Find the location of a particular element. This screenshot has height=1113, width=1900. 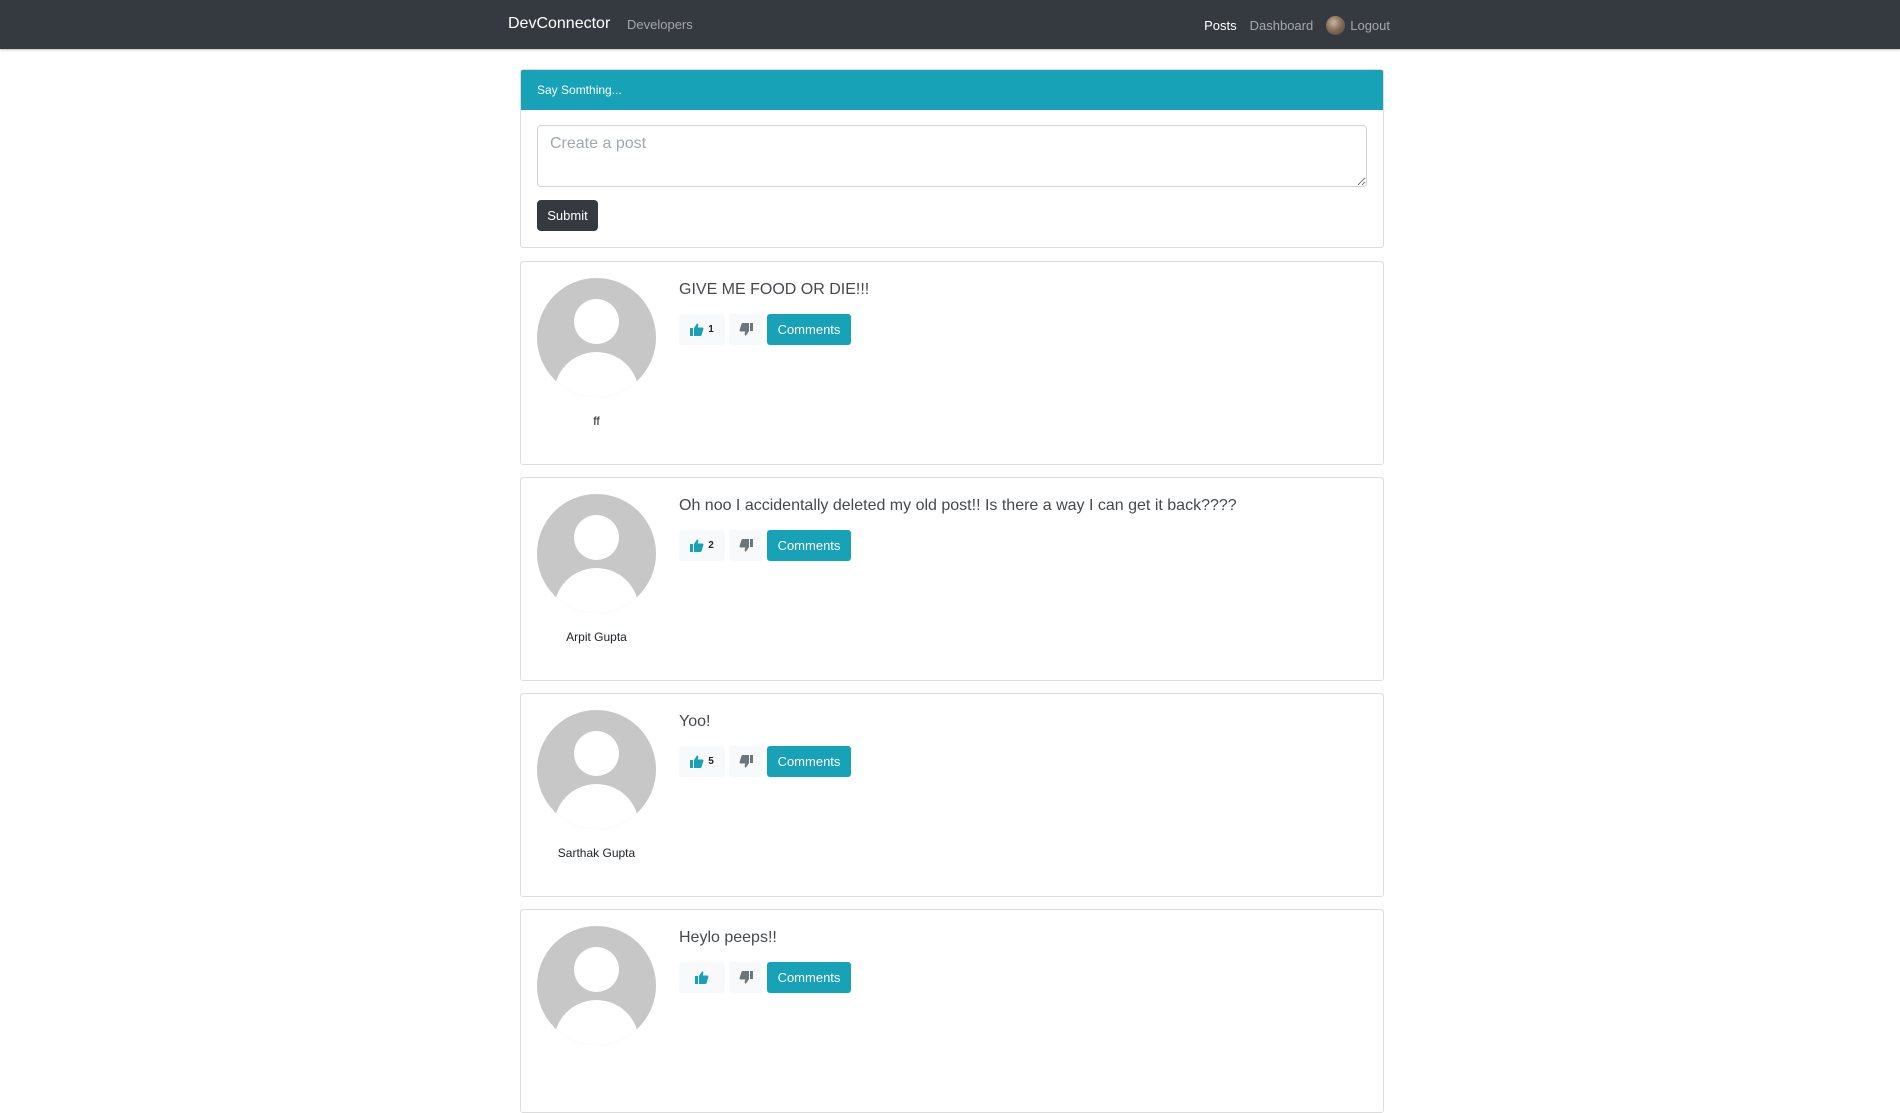

user-avatar is located at coordinates (1336, 25).